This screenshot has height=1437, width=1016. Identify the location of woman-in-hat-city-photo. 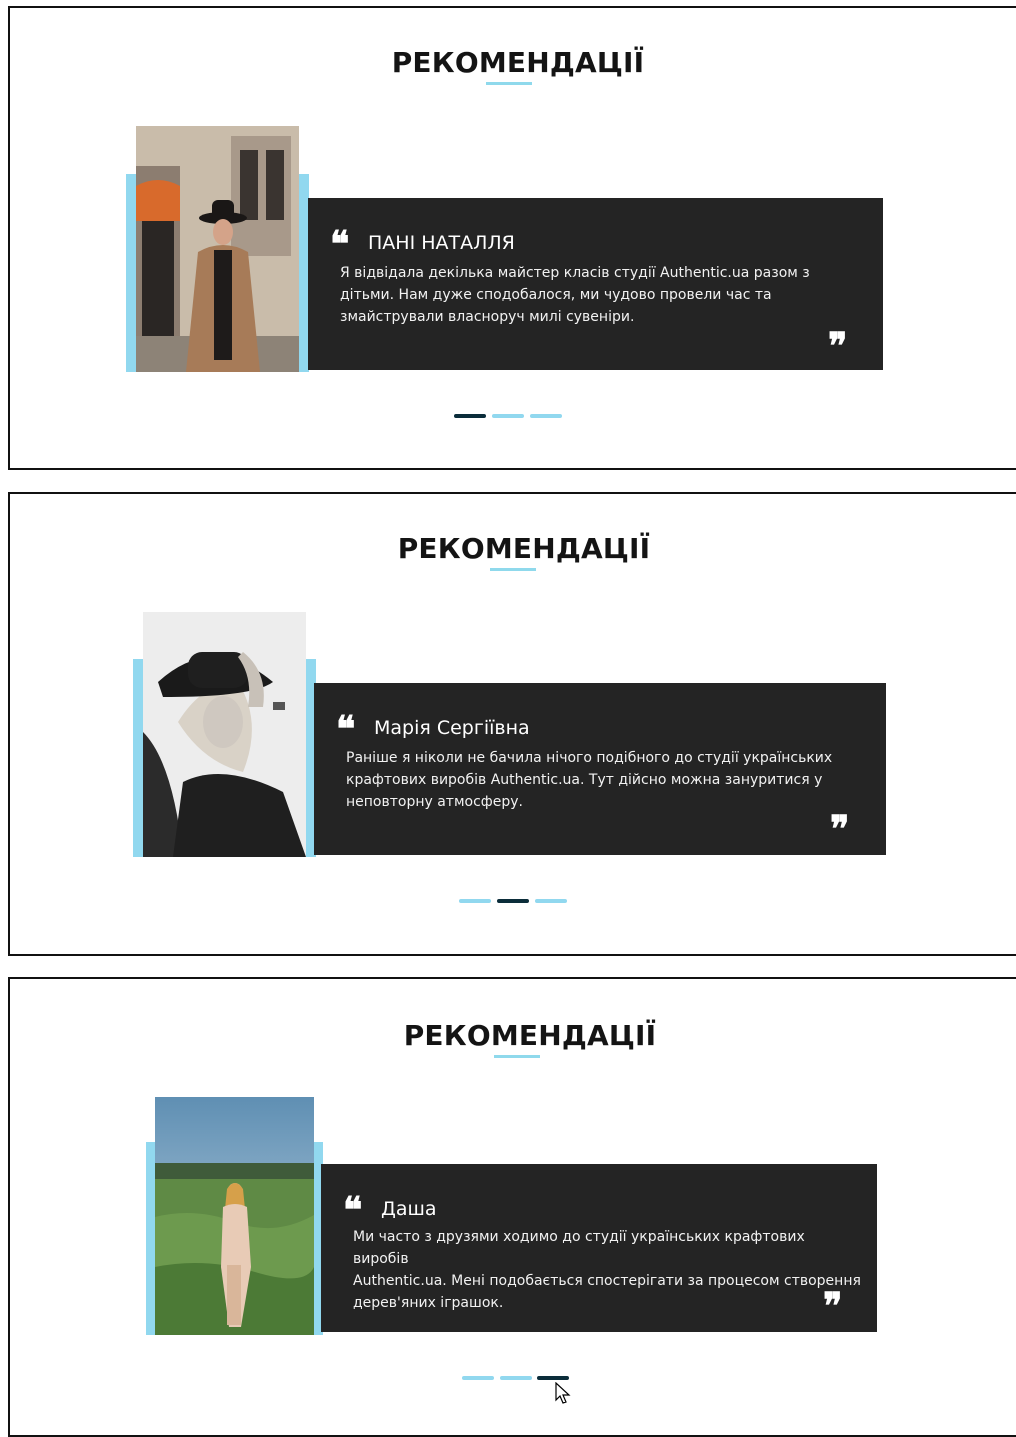
(217, 249).